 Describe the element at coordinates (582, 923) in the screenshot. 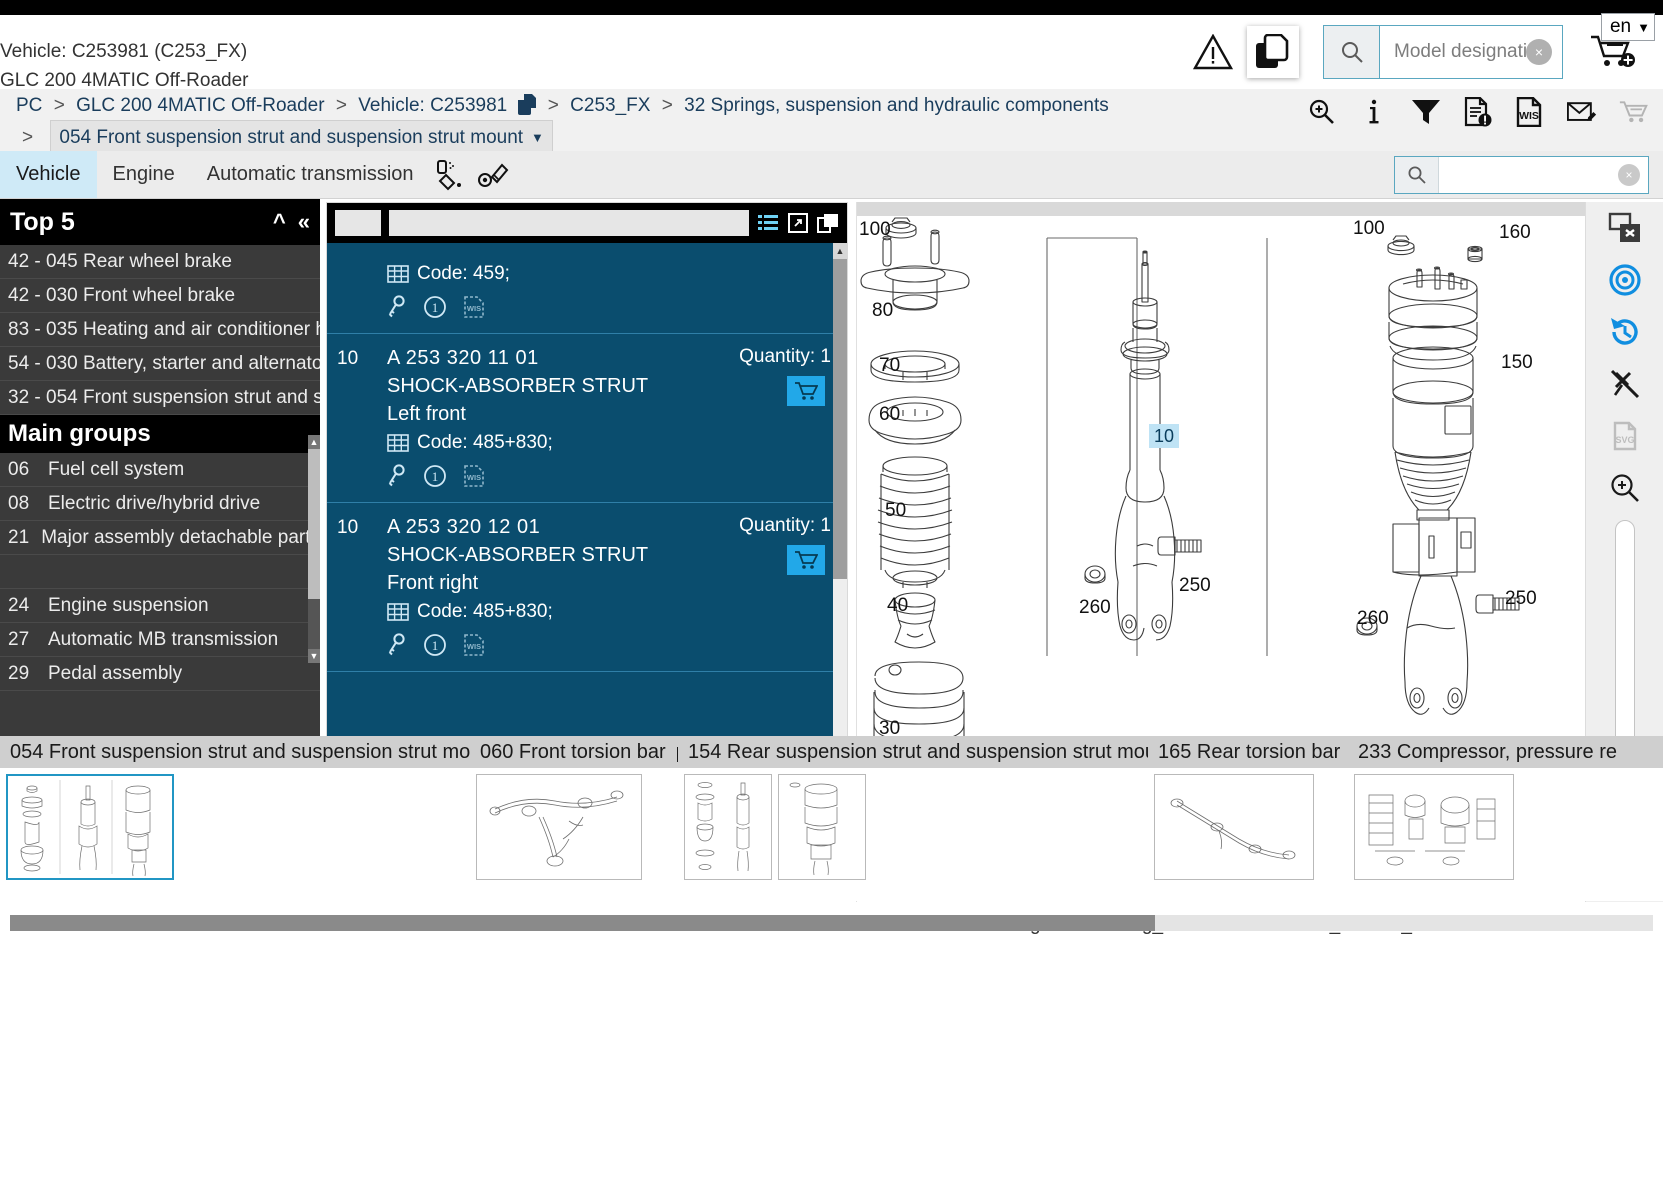

I see `horizontal-scroll-thumb` at that location.